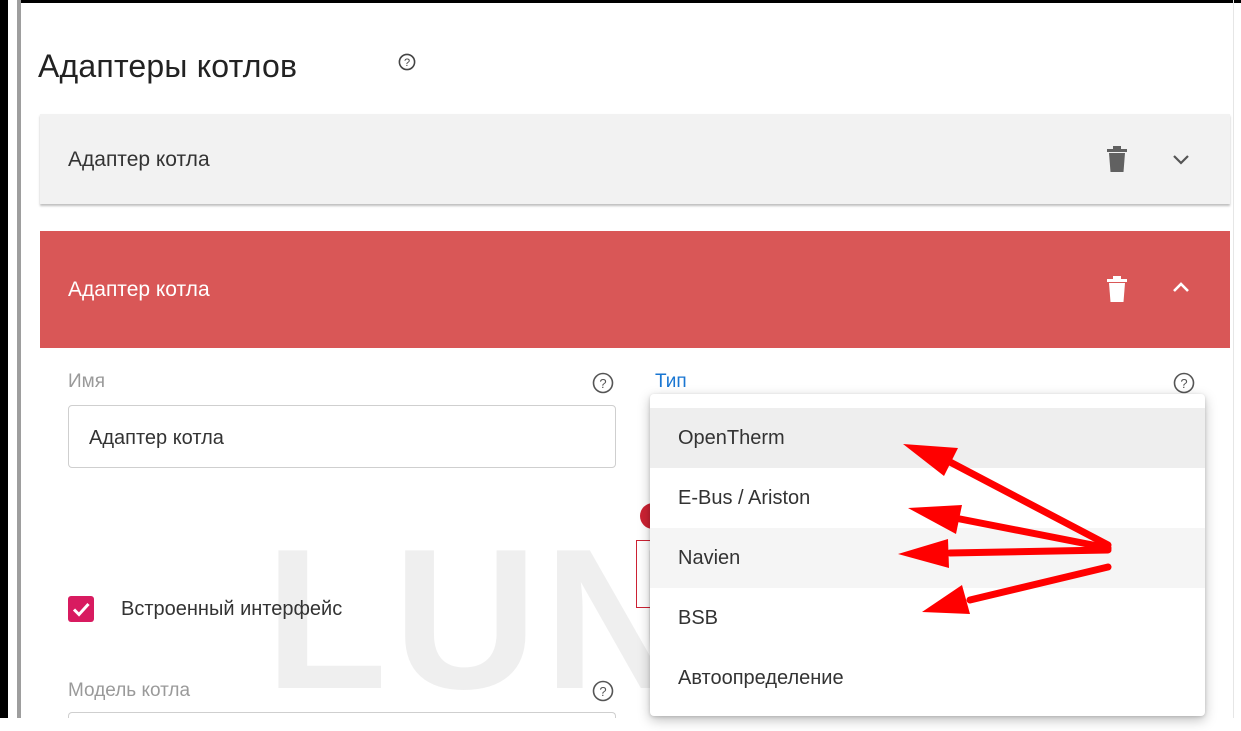 The width and height of the screenshot is (1241, 731). Describe the element at coordinates (620, 1) in the screenshot. I see `frame-top-border` at that location.